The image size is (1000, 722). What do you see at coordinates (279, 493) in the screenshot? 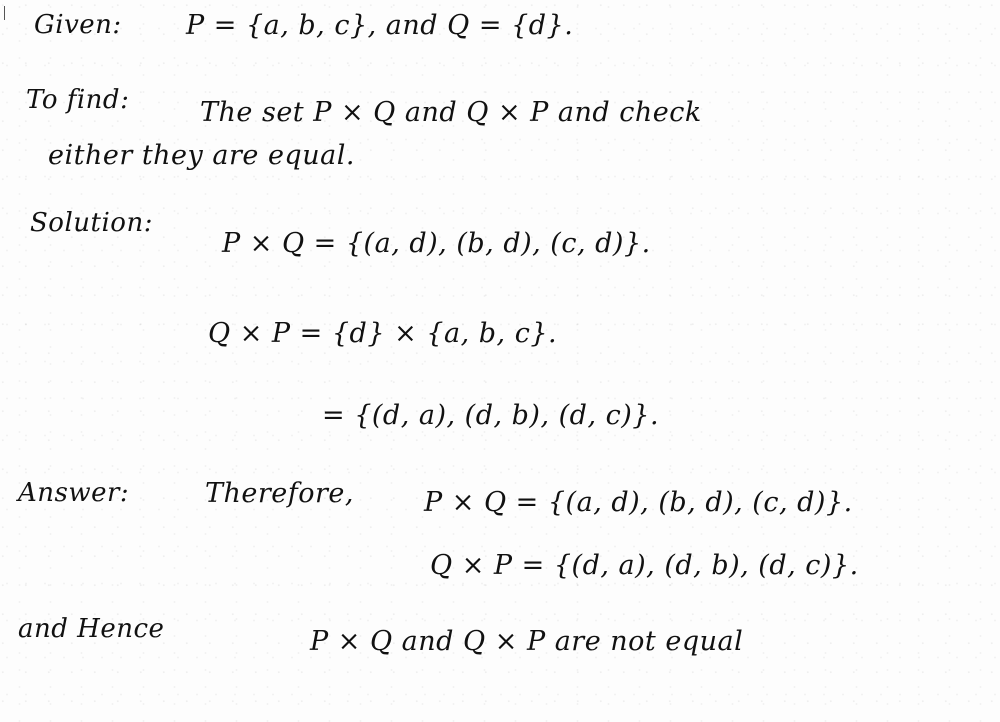
I see `answer-intro: Therefore,` at bounding box center [279, 493].